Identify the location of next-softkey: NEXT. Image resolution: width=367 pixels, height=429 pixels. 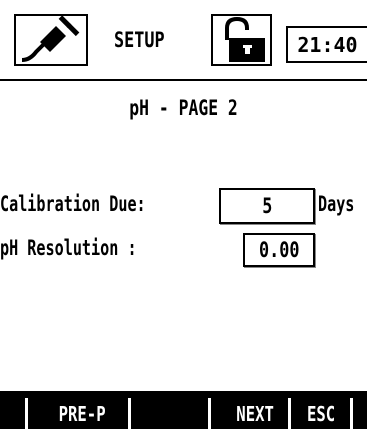
(255, 413).